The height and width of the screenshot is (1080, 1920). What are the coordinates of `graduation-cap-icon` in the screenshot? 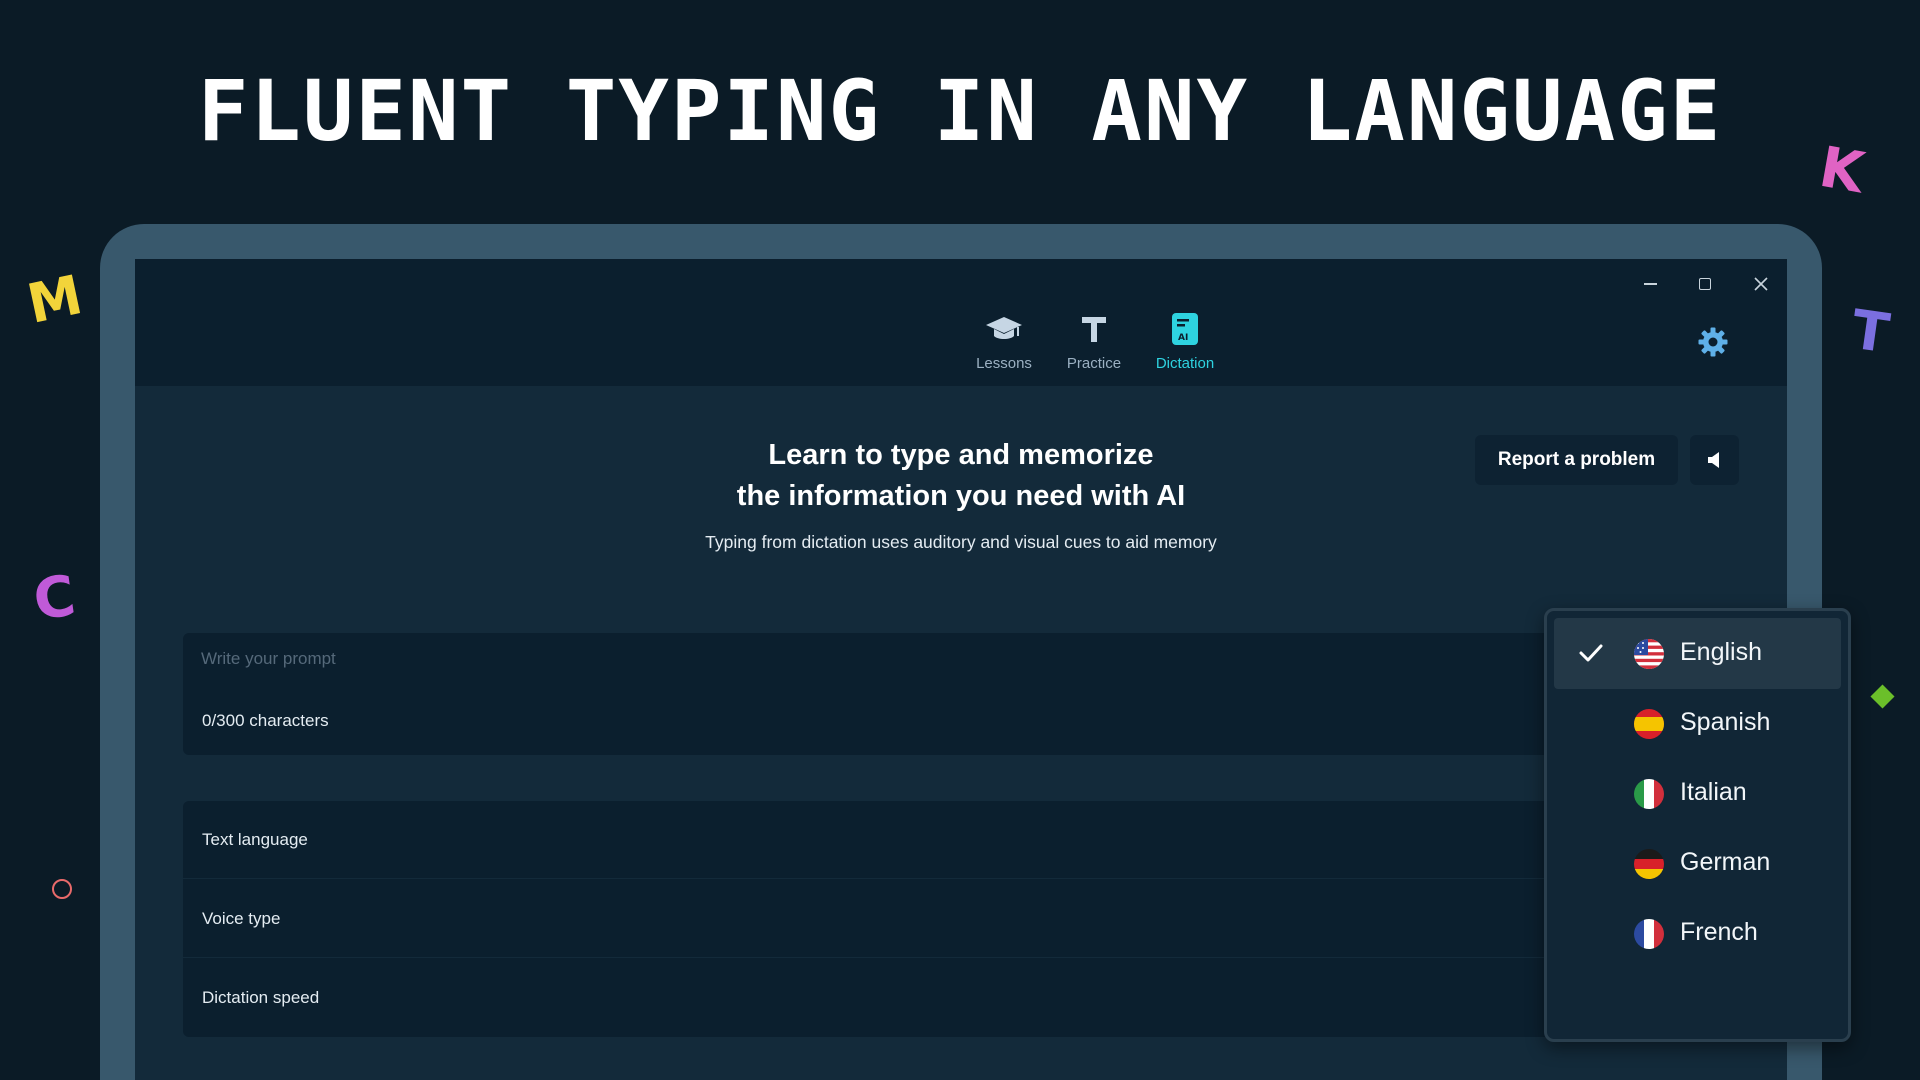 It's located at (1004, 328).